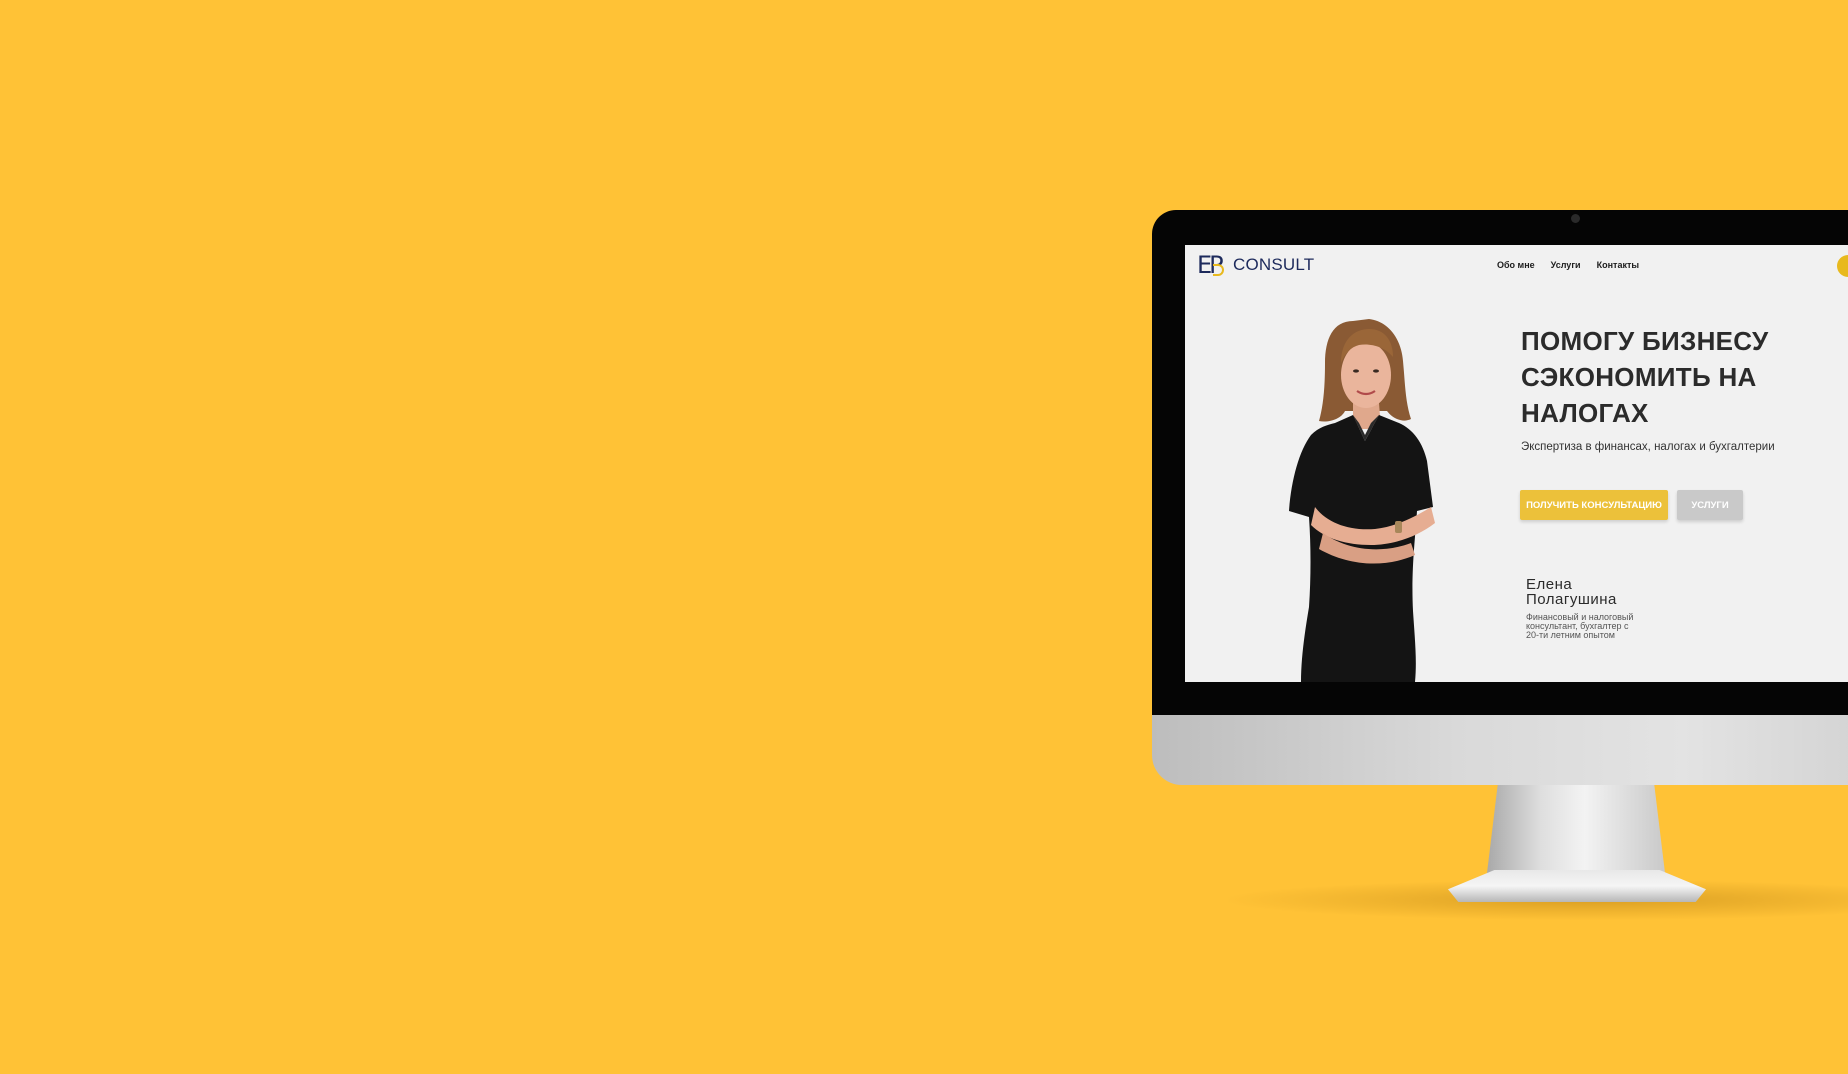 This screenshot has width=1848, height=1074. Describe the element at coordinates (1842, 266) in the screenshot. I see `header-cta-button` at that location.